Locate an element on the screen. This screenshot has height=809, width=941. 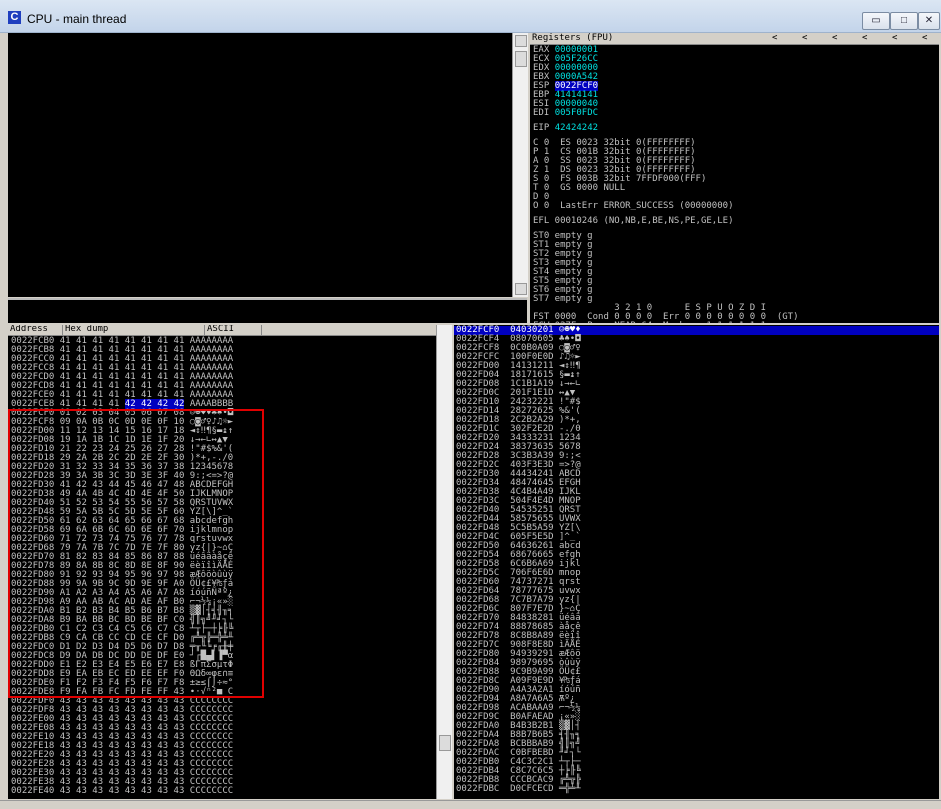
close-button: ✕ is located at coordinates (929, 21).